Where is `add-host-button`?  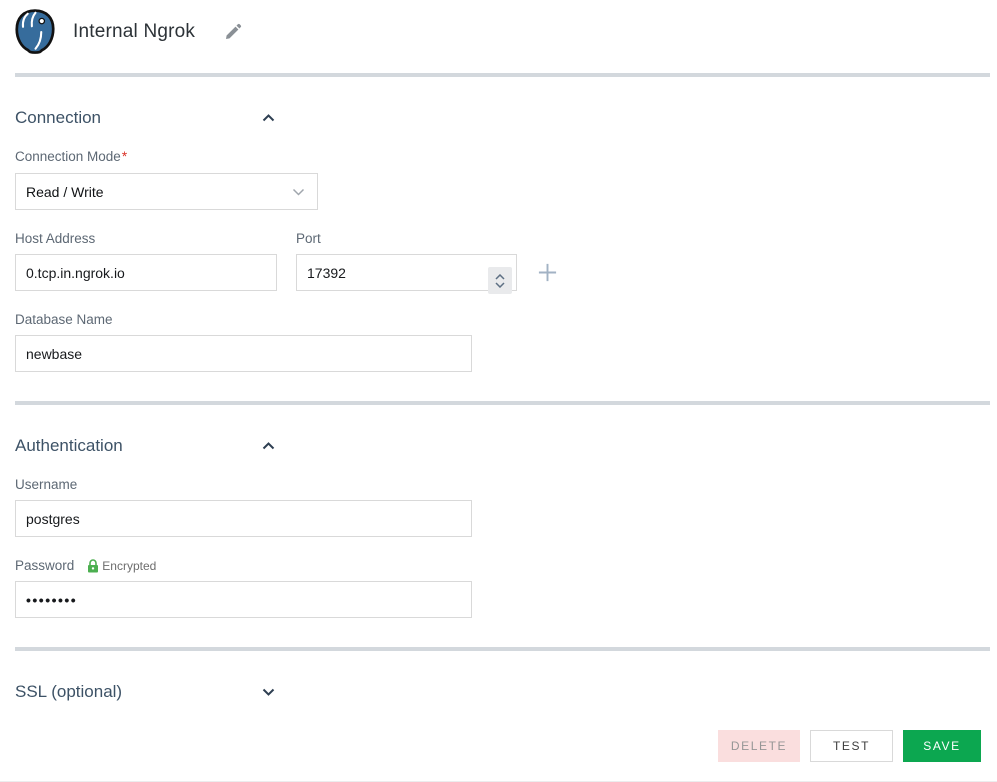
add-host-button is located at coordinates (547, 272).